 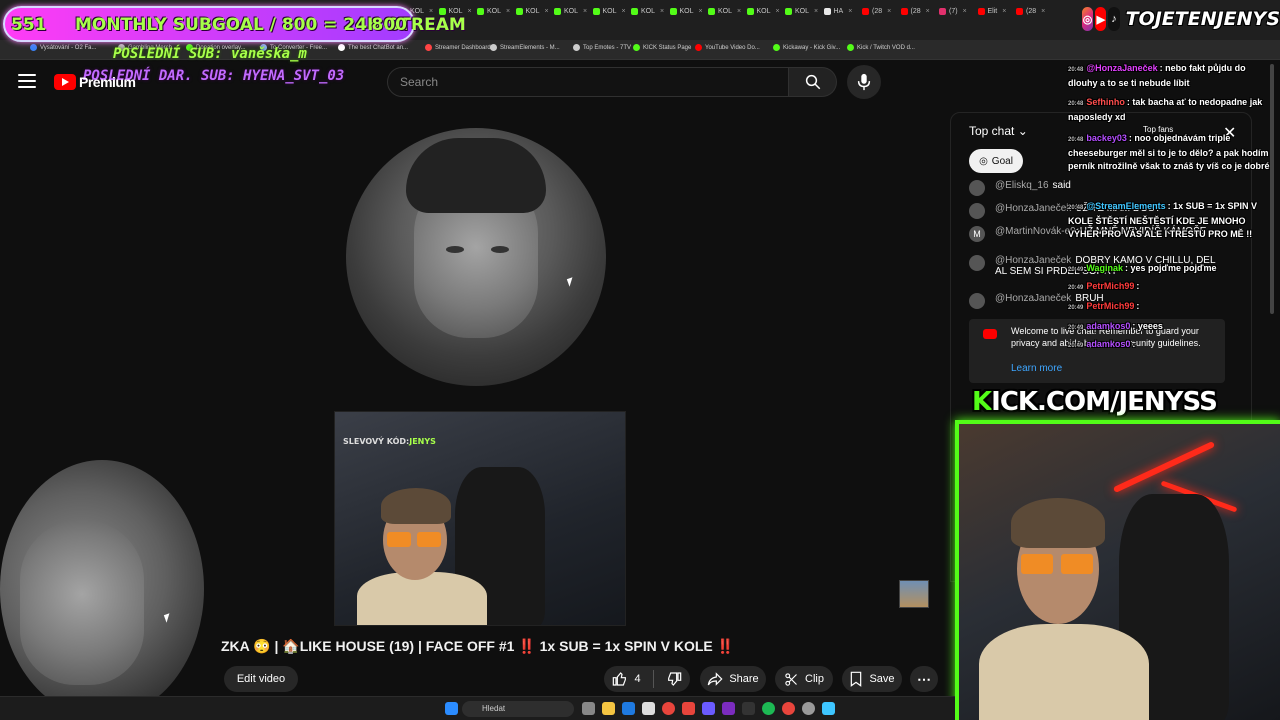 I want to click on browser-tab: (7) ×, so click(x=953, y=11).